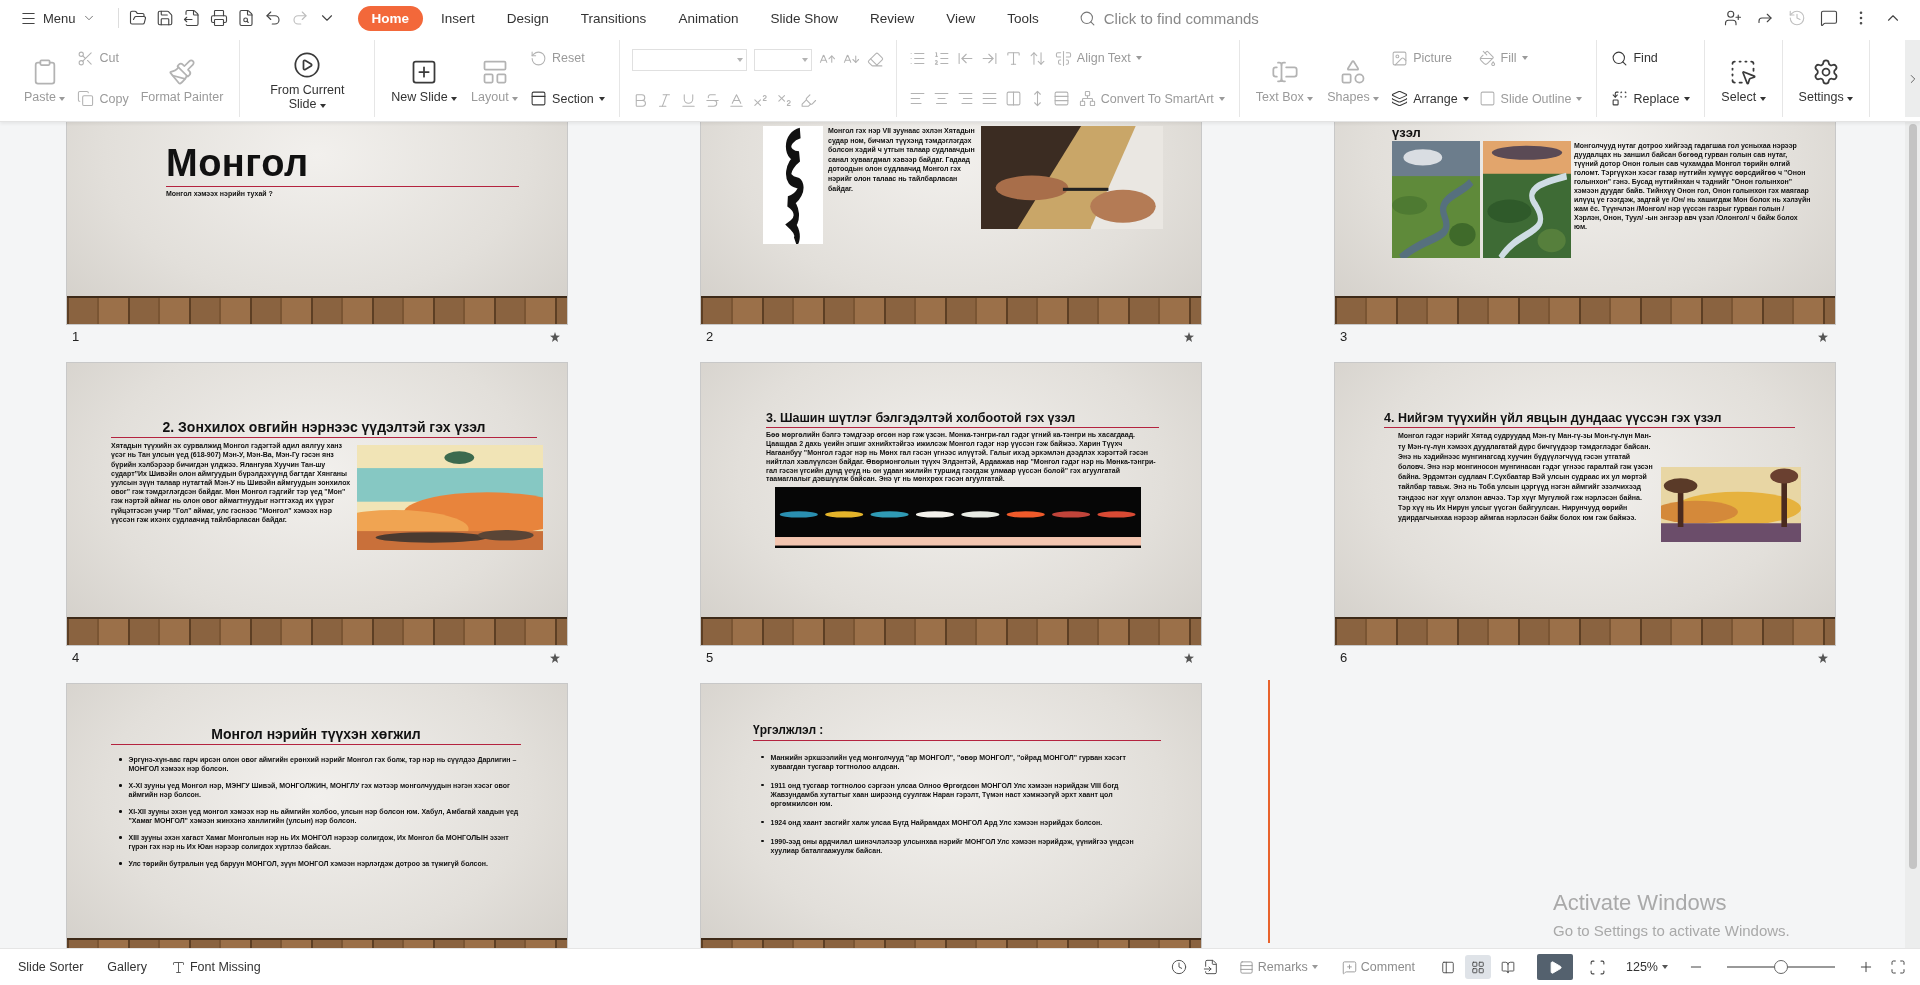 The image size is (1920, 985). I want to click on status-button: Slide Sorter, so click(51, 967).